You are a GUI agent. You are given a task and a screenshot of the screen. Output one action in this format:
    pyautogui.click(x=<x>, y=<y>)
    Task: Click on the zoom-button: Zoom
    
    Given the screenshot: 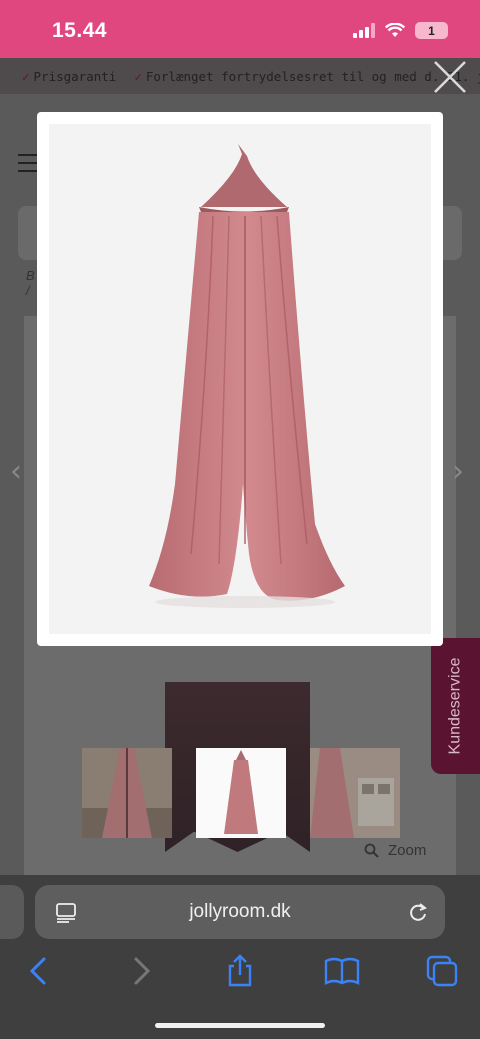 What is the action you would take?
    pyautogui.click(x=395, y=850)
    